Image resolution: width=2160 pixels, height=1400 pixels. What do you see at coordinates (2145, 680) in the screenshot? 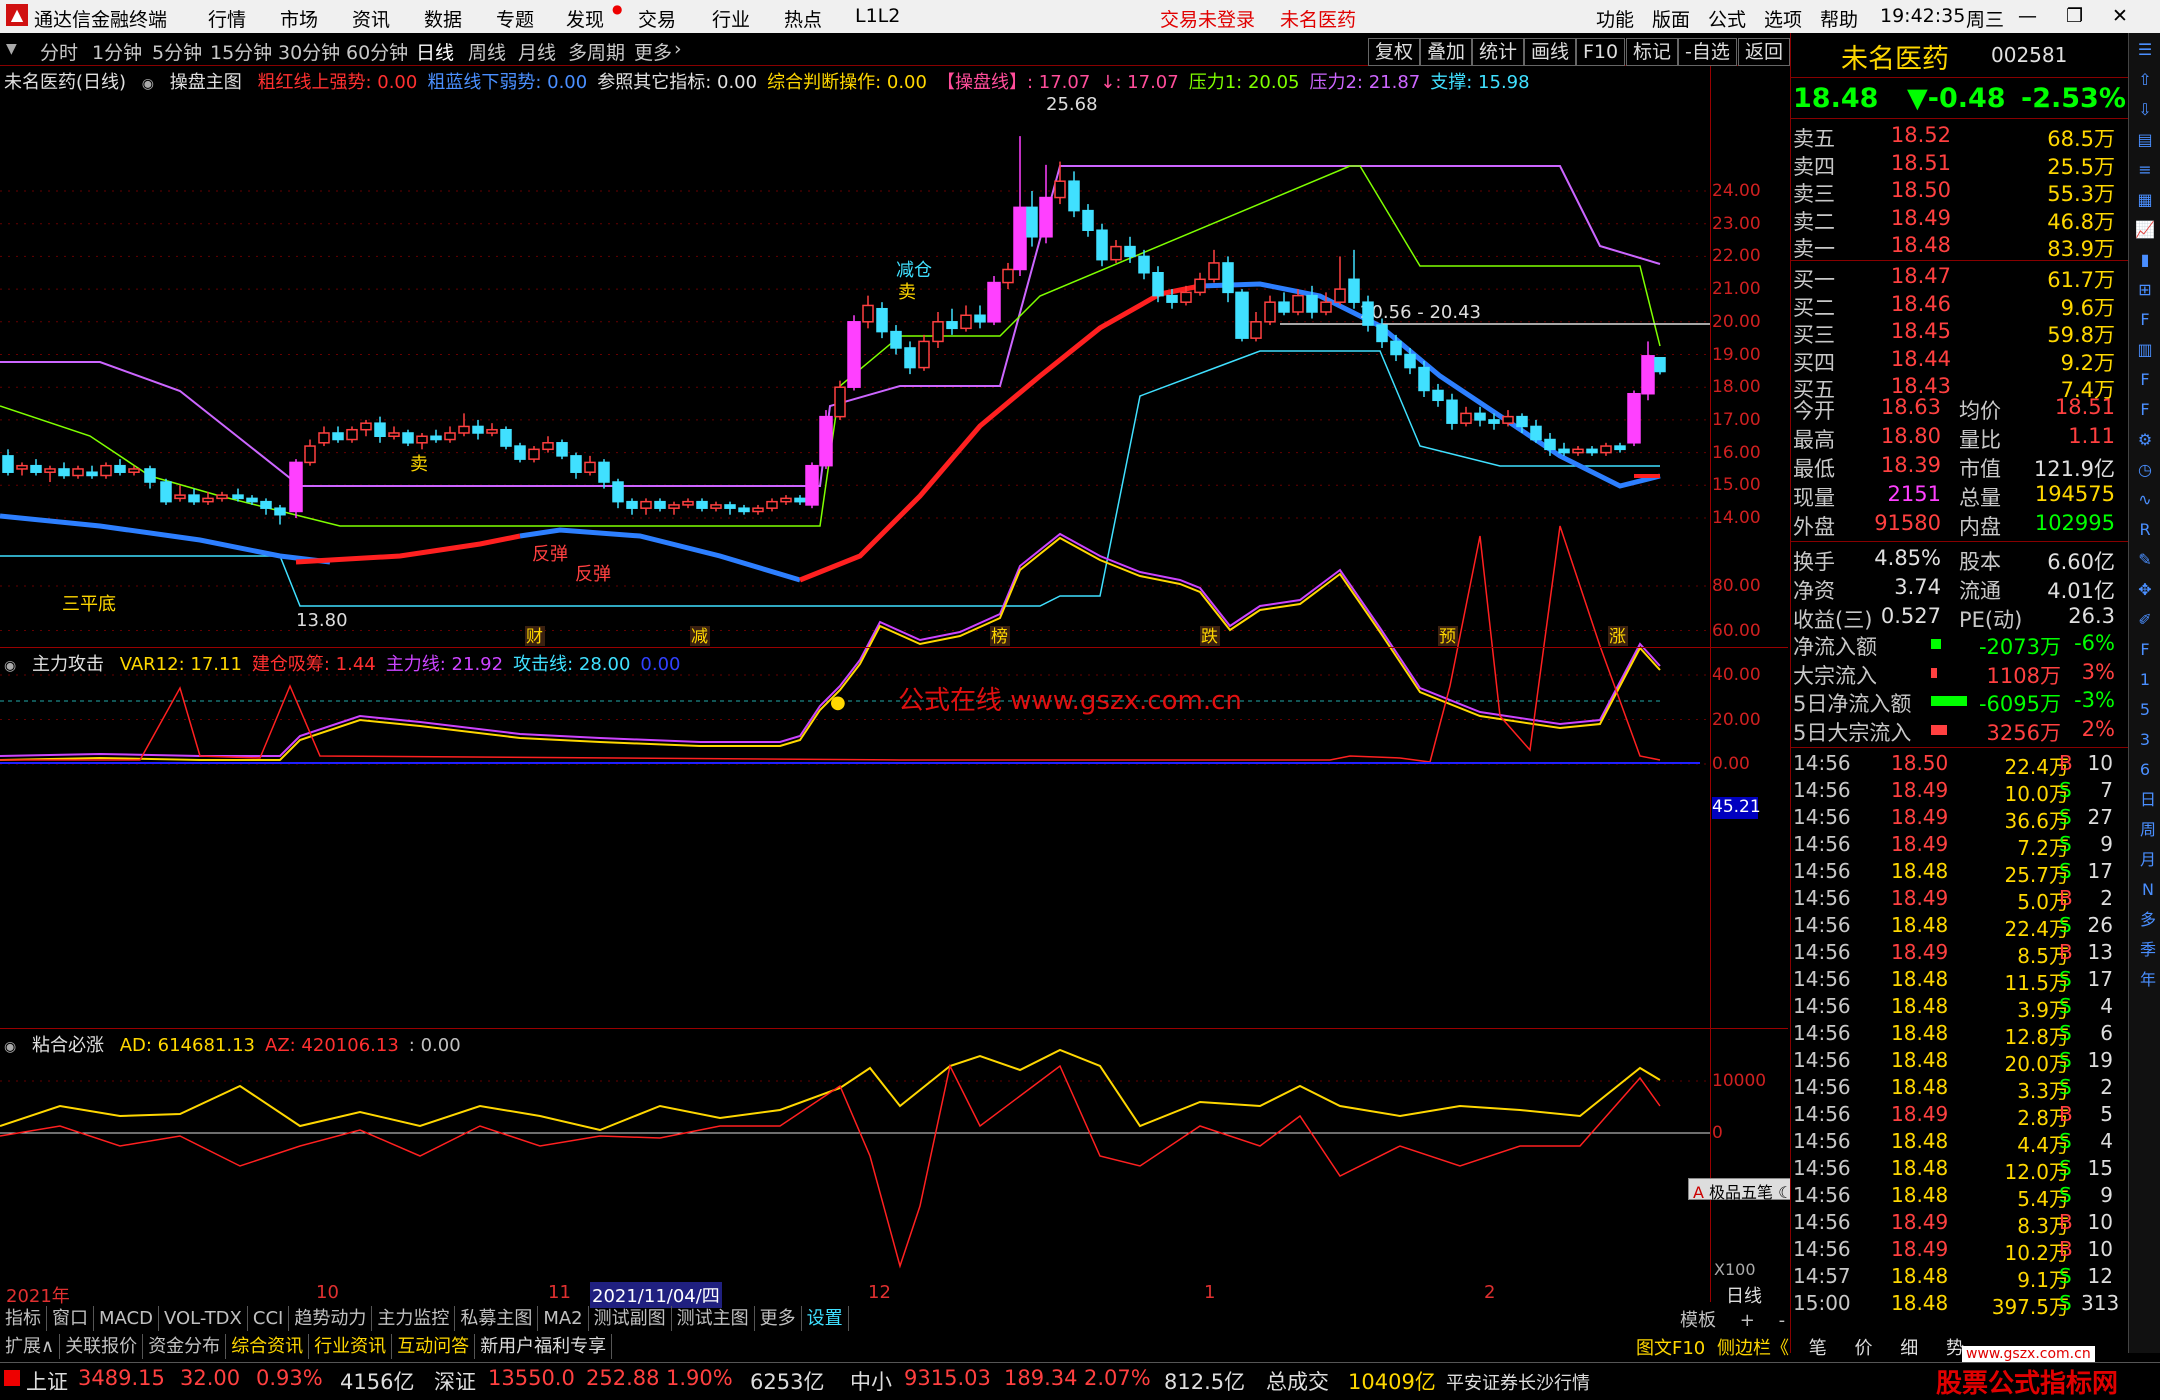
I see `num-icon: 1` at bounding box center [2145, 680].